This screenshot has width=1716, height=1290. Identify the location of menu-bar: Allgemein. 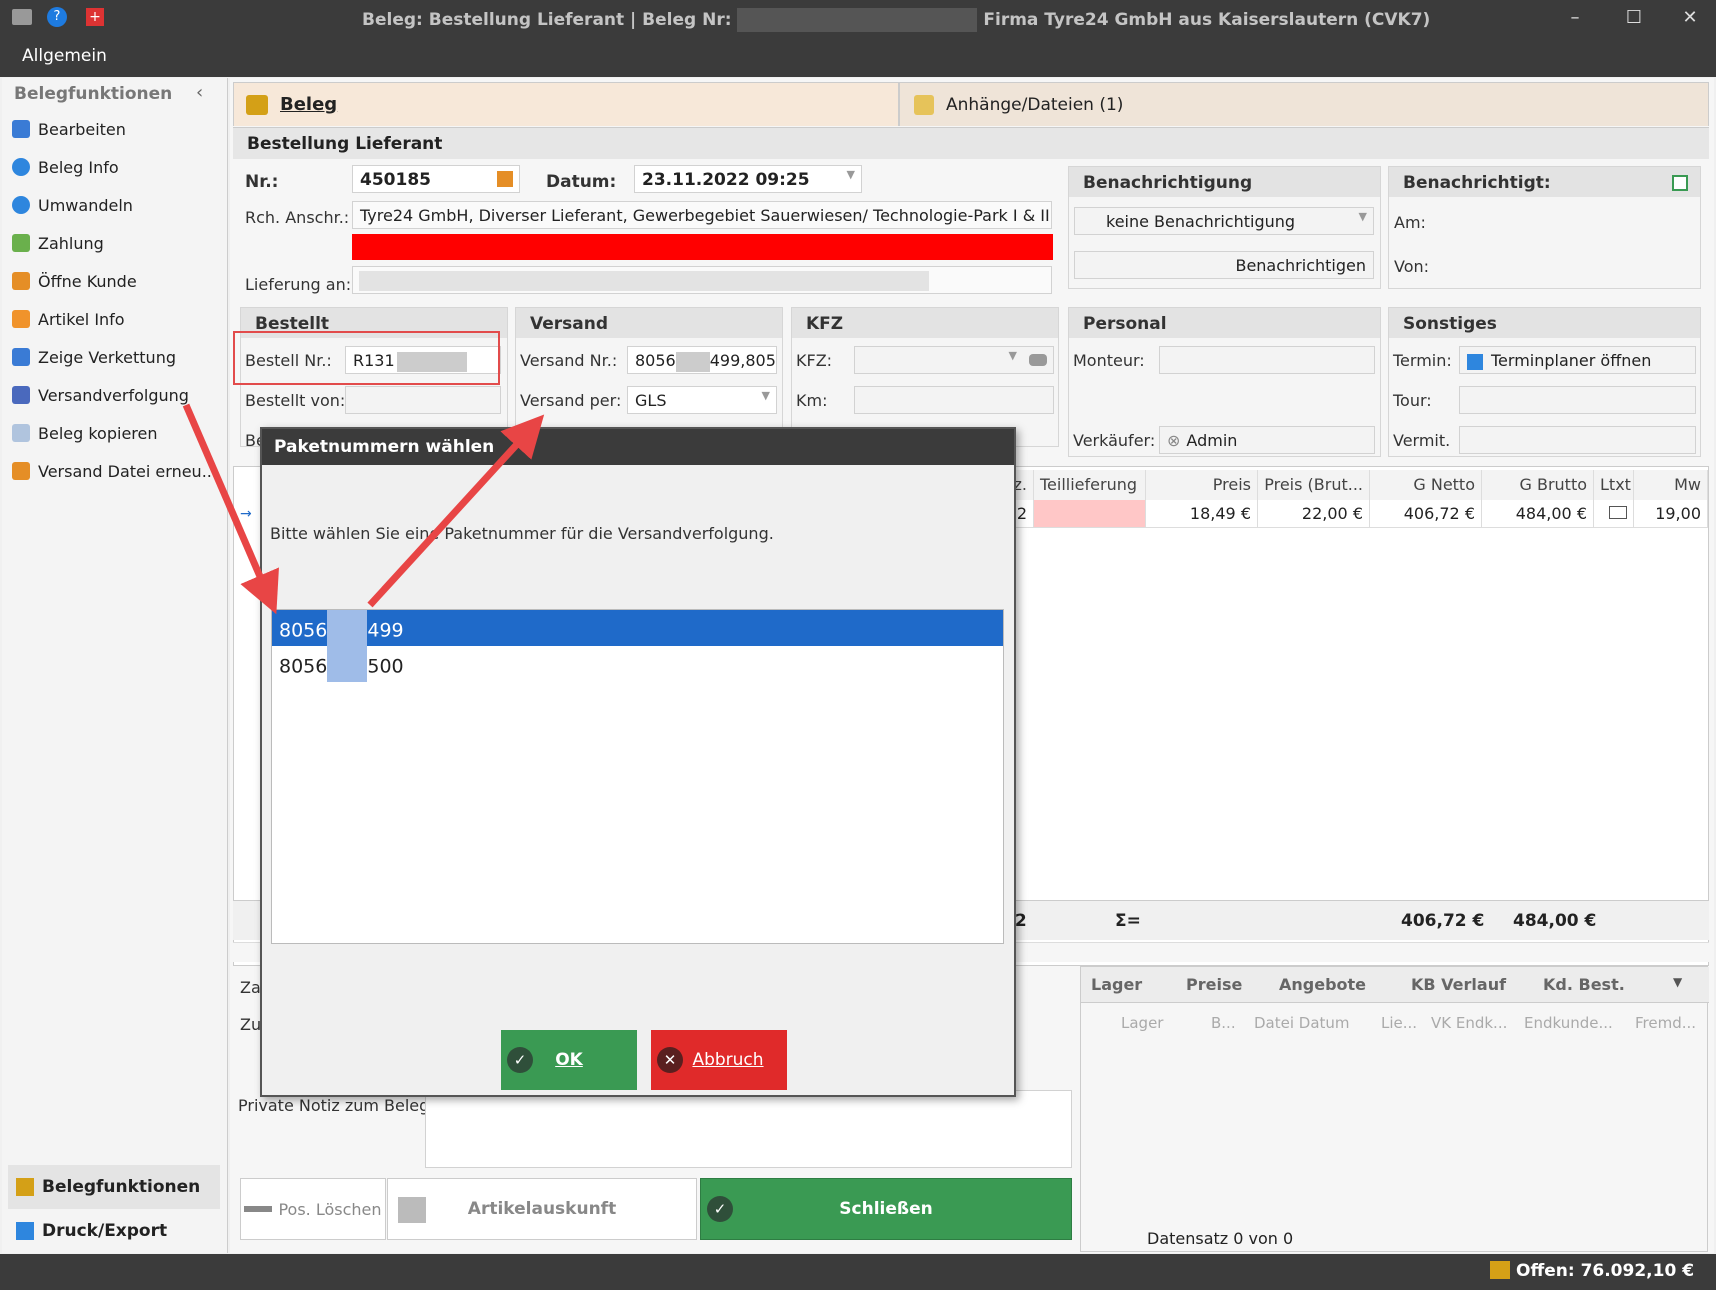
(858, 57).